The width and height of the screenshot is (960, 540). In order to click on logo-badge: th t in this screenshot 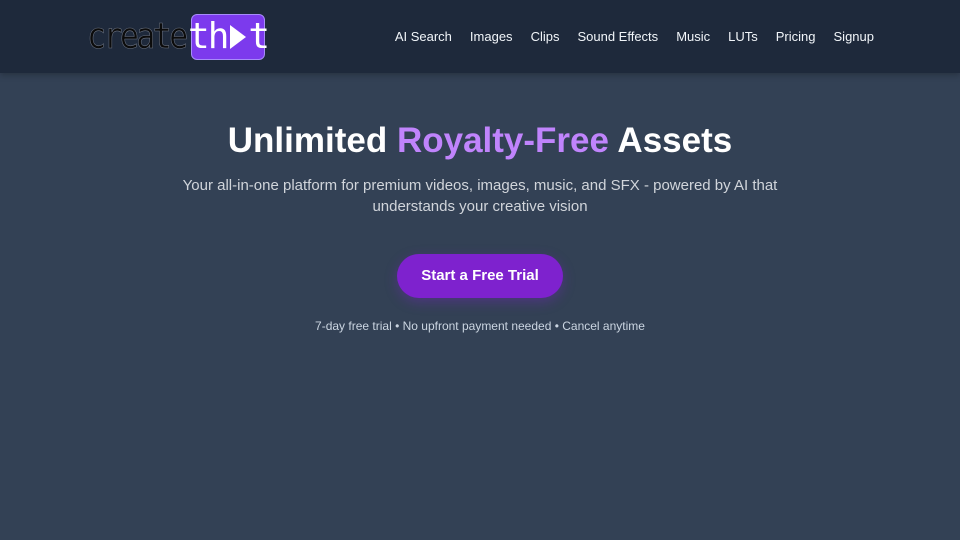, I will do `click(229, 37)`.